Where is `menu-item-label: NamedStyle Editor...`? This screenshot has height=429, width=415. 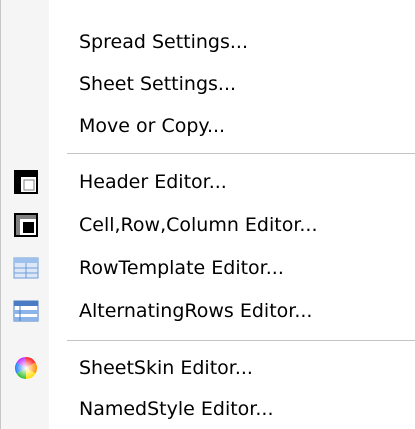
menu-item-label: NamedStyle Editor... is located at coordinates (176, 409).